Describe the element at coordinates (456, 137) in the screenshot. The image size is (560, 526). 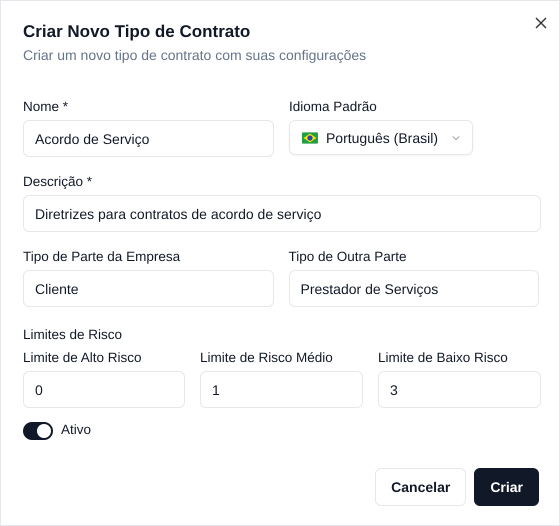
I see `chevron-down-icon` at that location.